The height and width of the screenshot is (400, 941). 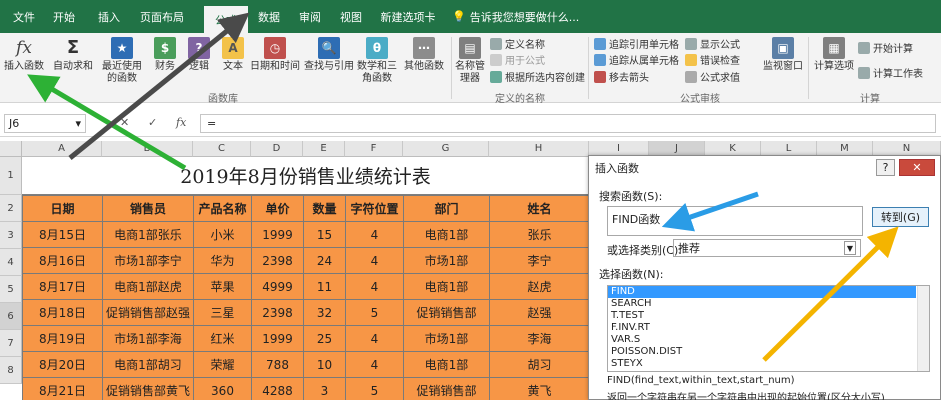 What do you see at coordinates (159, 86) in the screenshot?
I see `dark-arrow` at bounding box center [159, 86].